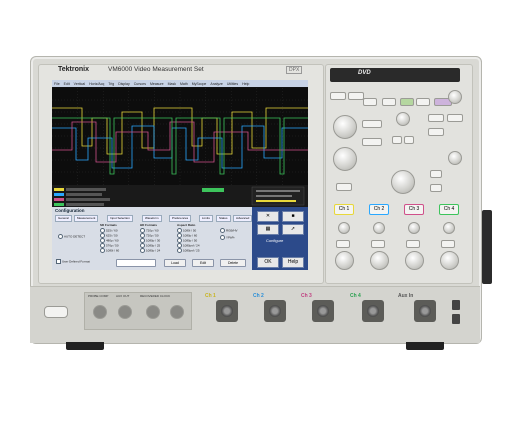 The width and height of the screenshot is (512, 430). What do you see at coordinates (379, 228) in the screenshot?
I see `ch2-position-knob` at bounding box center [379, 228].